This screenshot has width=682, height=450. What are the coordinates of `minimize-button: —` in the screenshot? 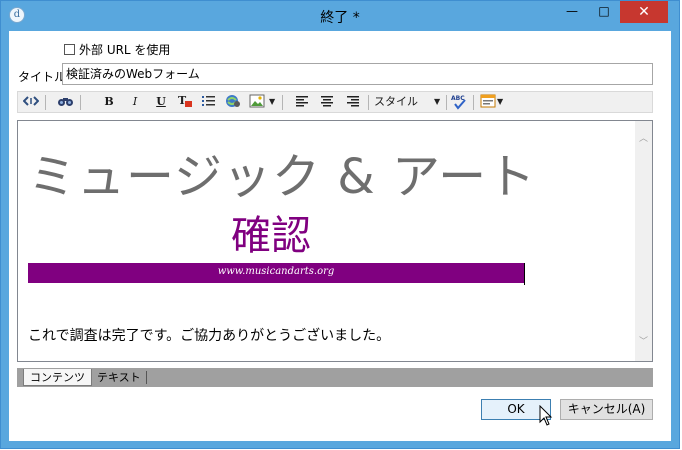 It's located at (572, 12).